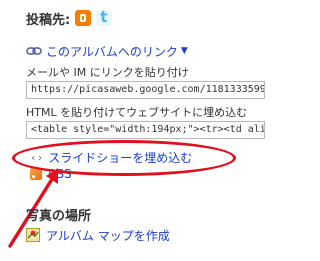  What do you see at coordinates (104, 17) in the screenshot?
I see `twitter-icon` at bounding box center [104, 17].